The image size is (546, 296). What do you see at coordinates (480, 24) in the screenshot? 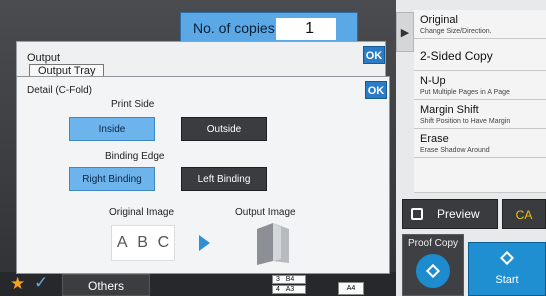
I see `menu-item-original: Original Change Size/Direction.` at bounding box center [480, 24].